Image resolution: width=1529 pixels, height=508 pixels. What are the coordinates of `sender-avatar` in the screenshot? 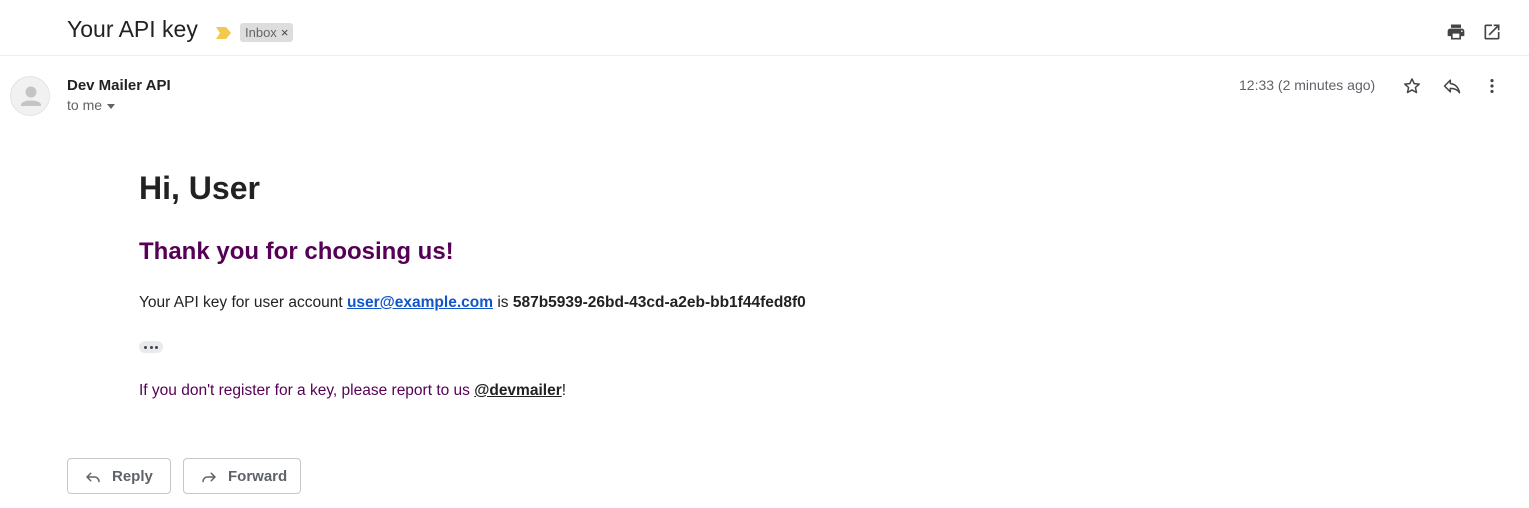 It's located at (30, 96).